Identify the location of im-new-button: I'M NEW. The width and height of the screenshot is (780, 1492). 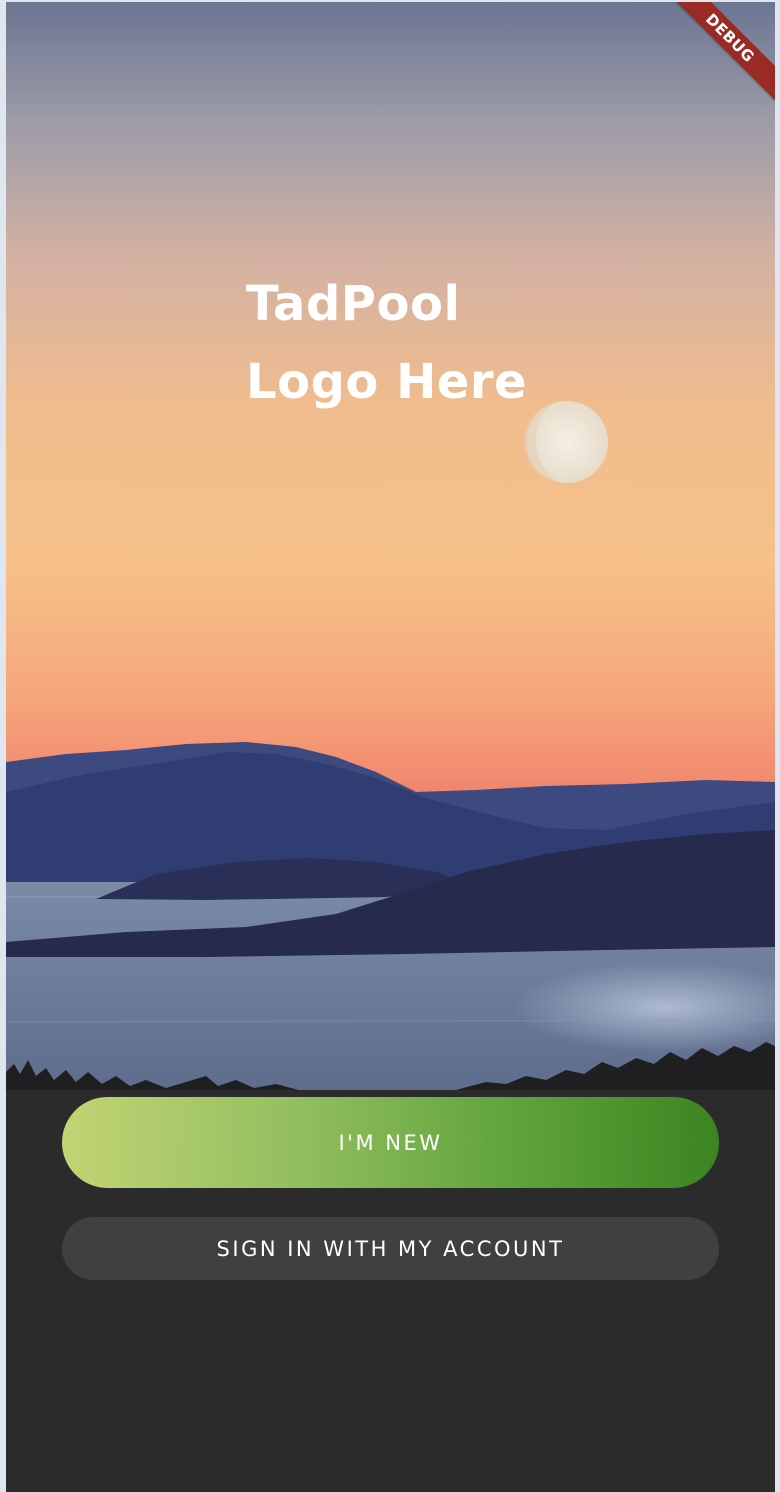
(390, 1142).